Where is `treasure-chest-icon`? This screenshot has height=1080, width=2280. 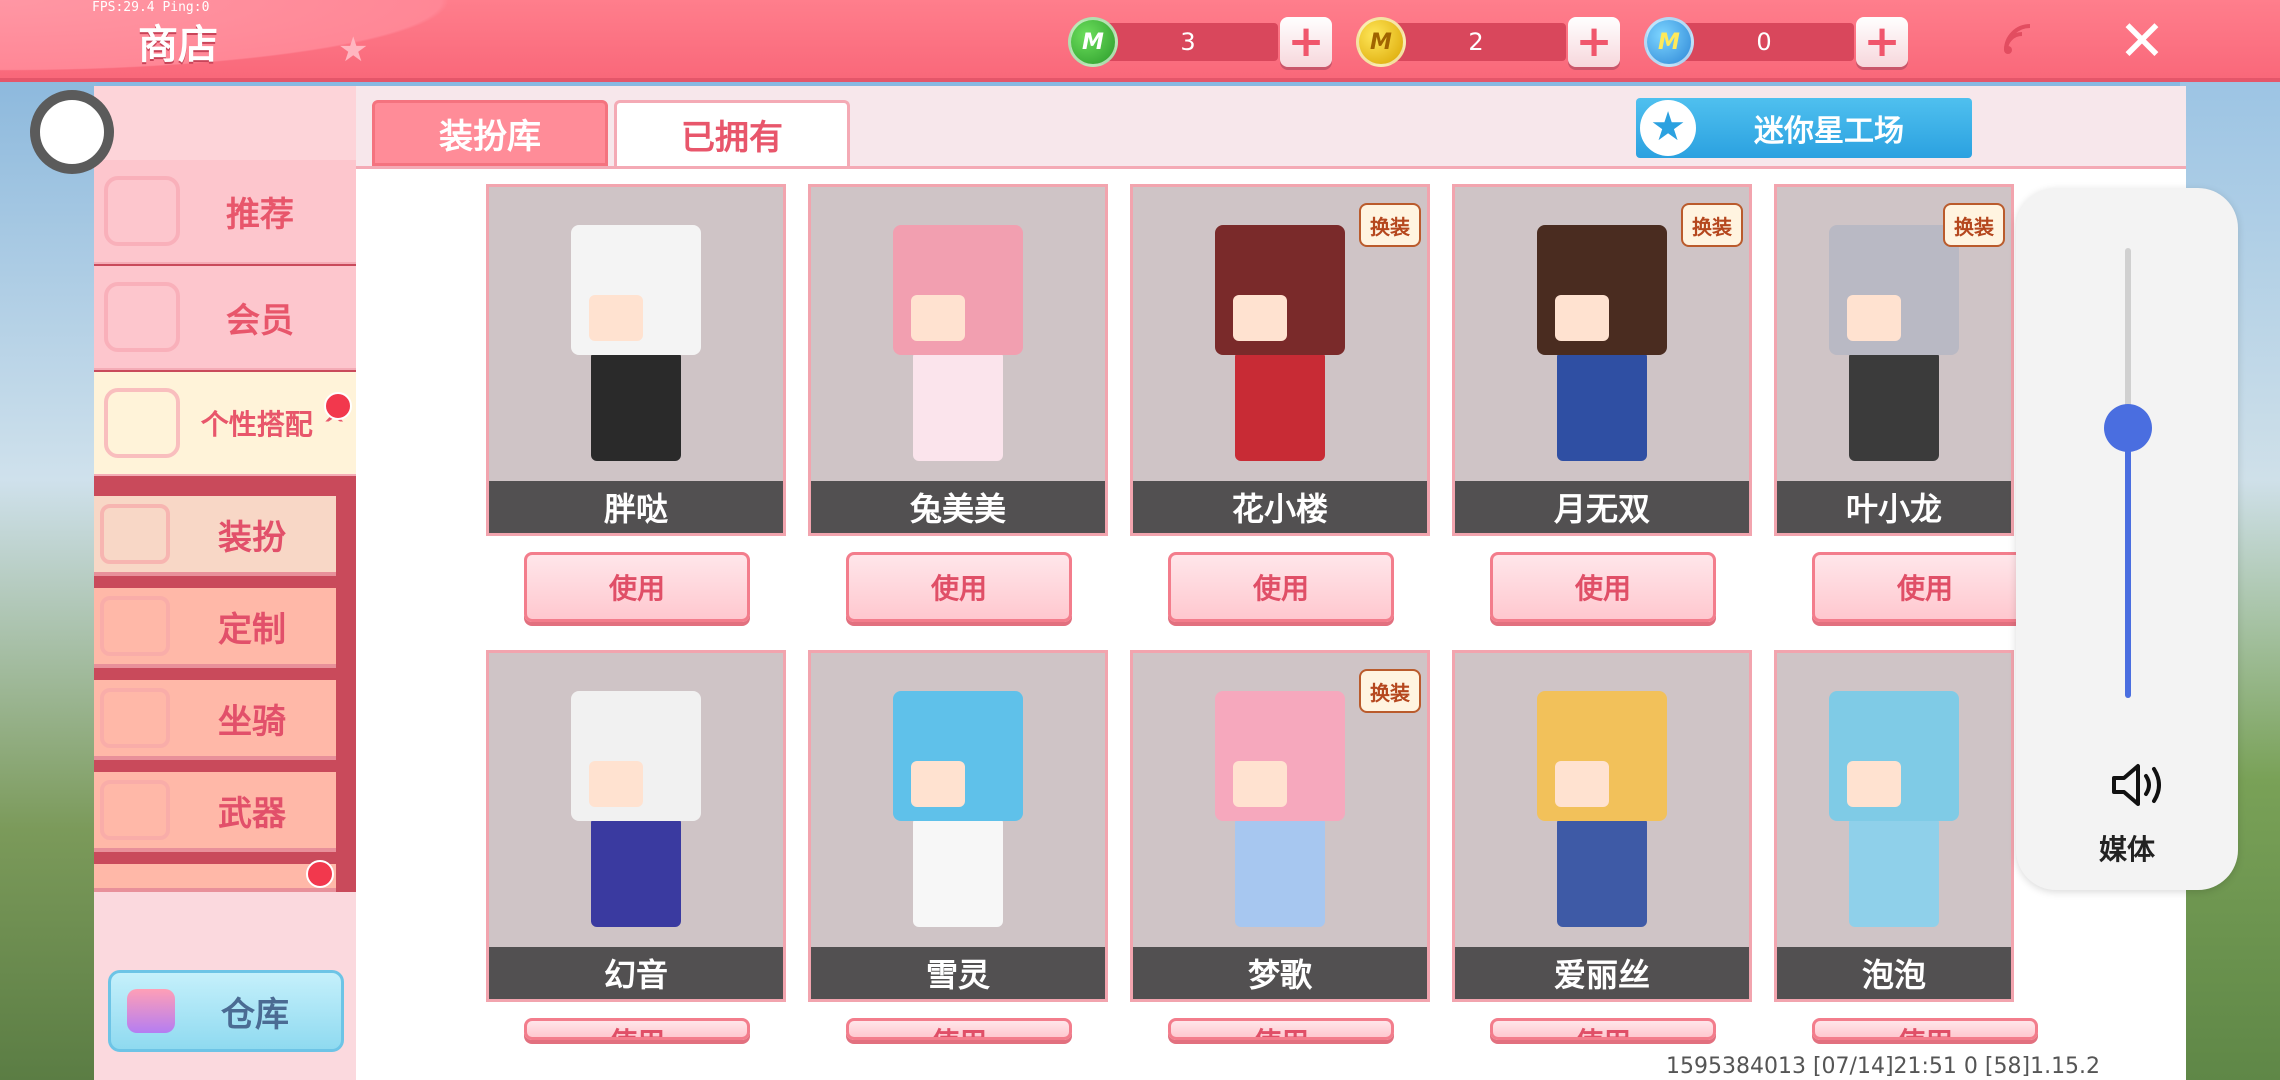
treasure-chest-icon is located at coordinates (151, 1011).